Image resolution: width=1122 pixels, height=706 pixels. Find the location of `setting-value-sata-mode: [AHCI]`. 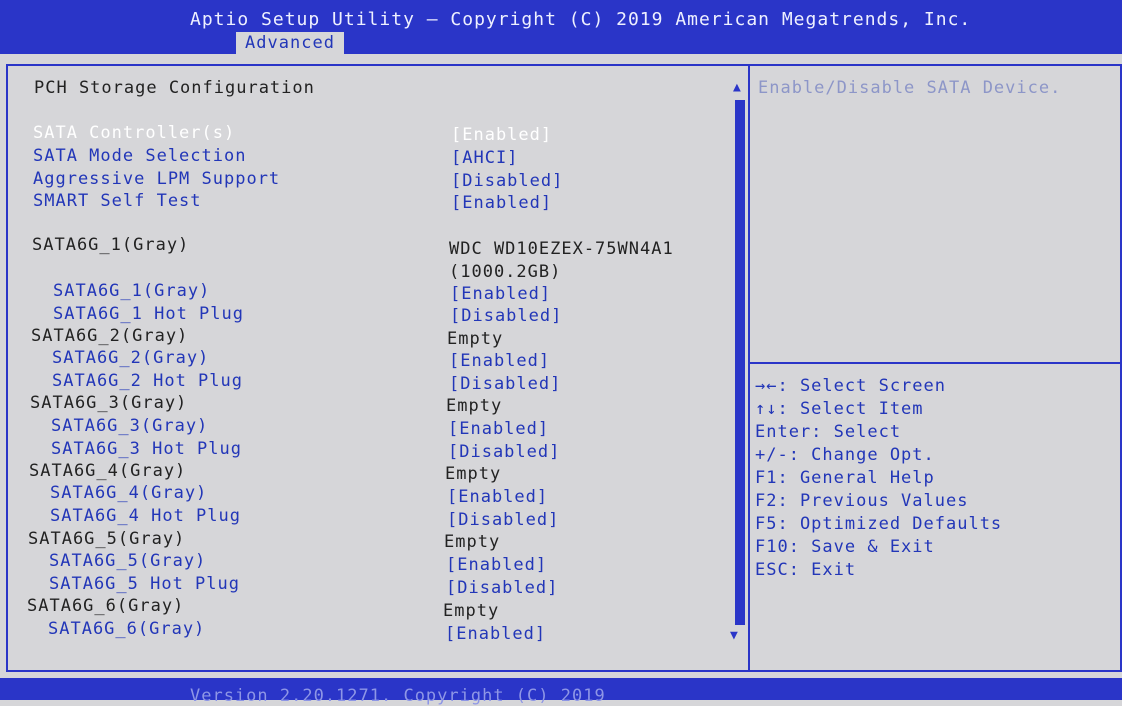

setting-value-sata-mode: [AHCI] is located at coordinates (484, 158).